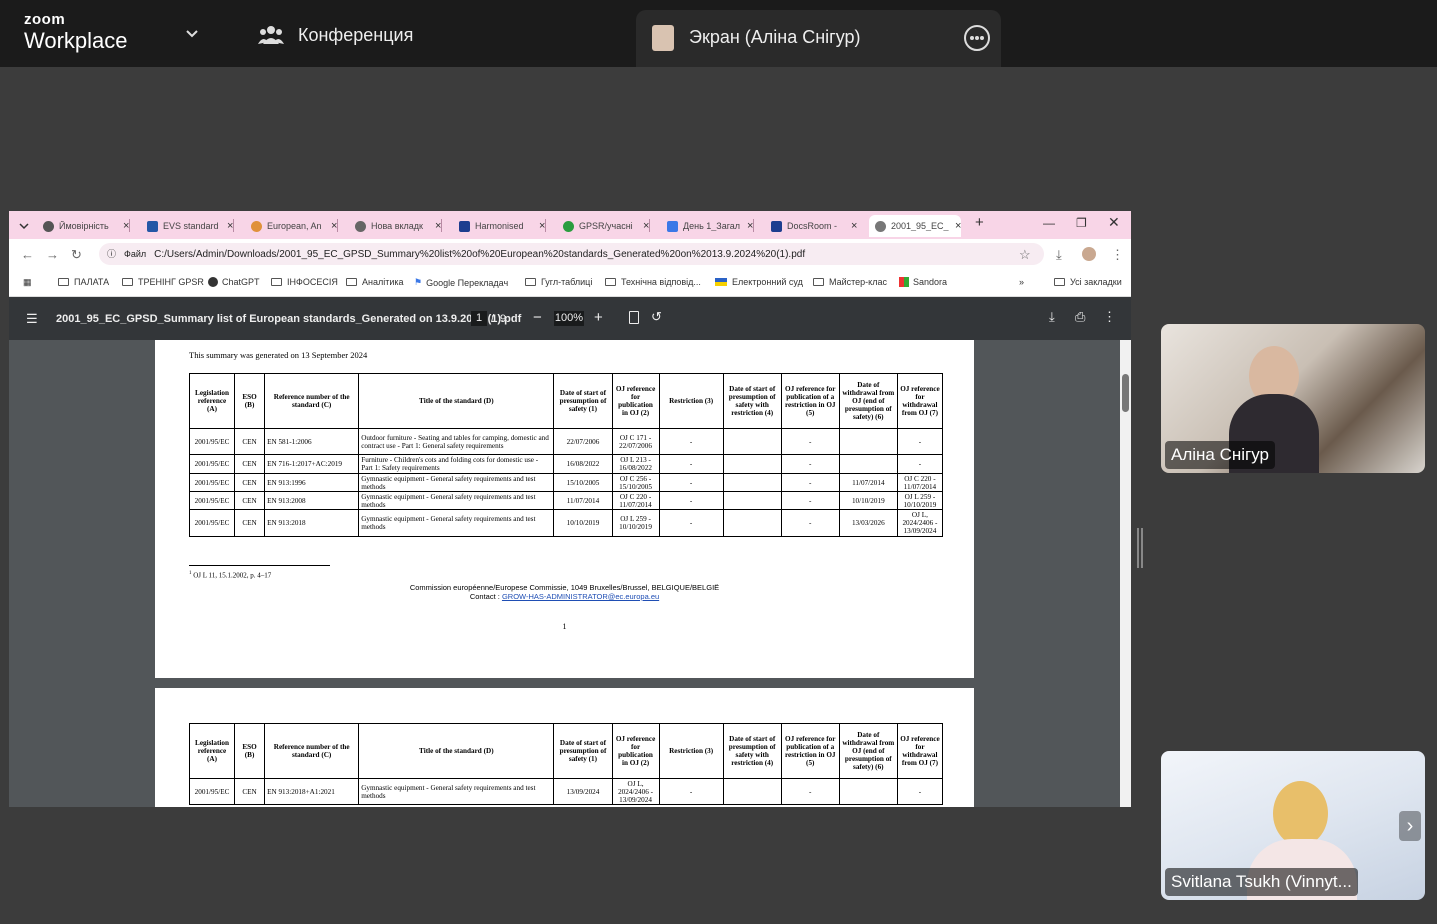 The image size is (1437, 924). What do you see at coordinates (1049, 223) in the screenshot?
I see `minimize-button: —` at bounding box center [1049, 223].